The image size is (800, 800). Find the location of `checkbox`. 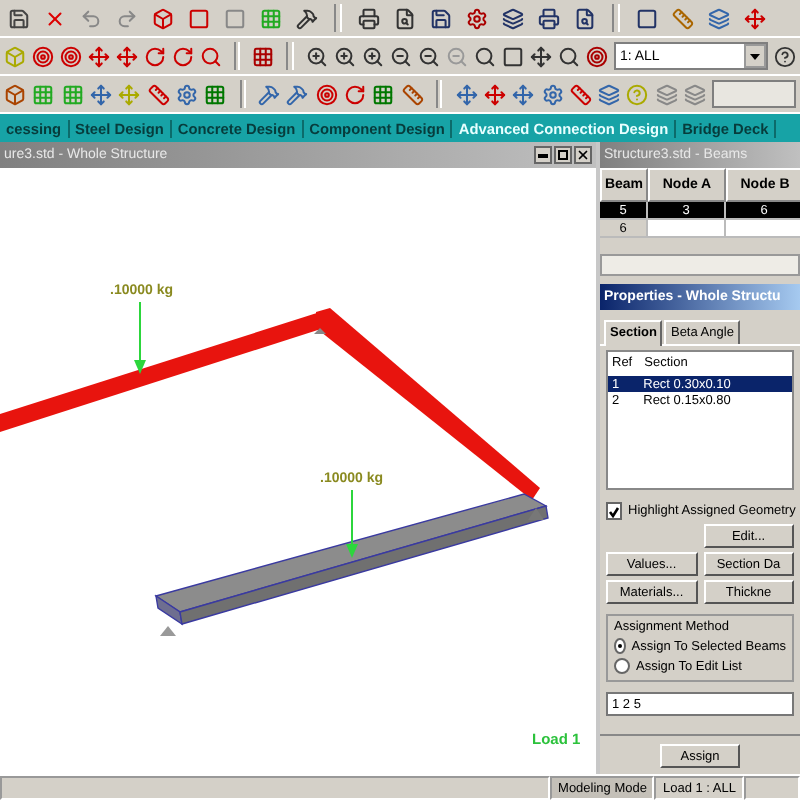

checkbox is located at coordinates (614, 511).